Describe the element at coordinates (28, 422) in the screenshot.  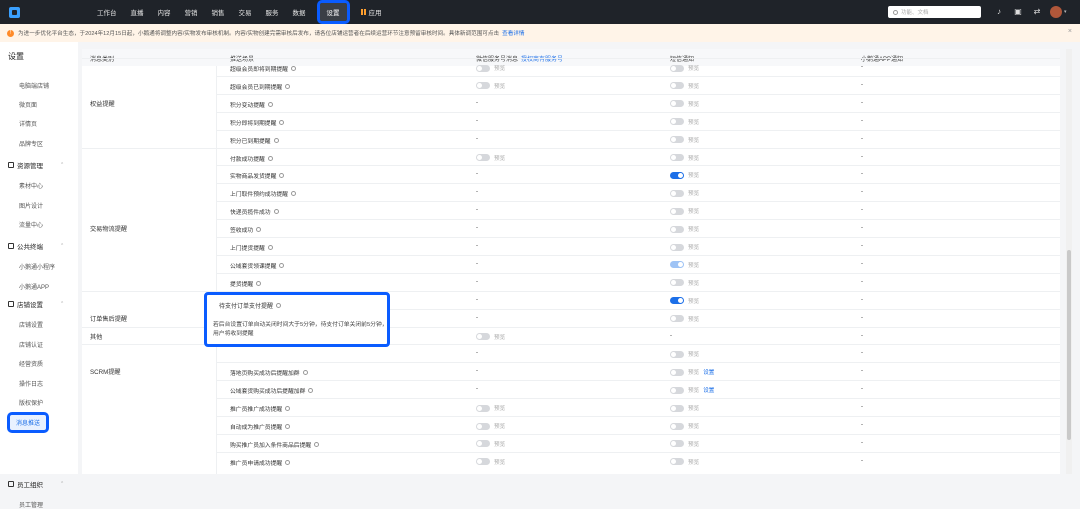
I see `sidebar-item: 消息推送` at that location.